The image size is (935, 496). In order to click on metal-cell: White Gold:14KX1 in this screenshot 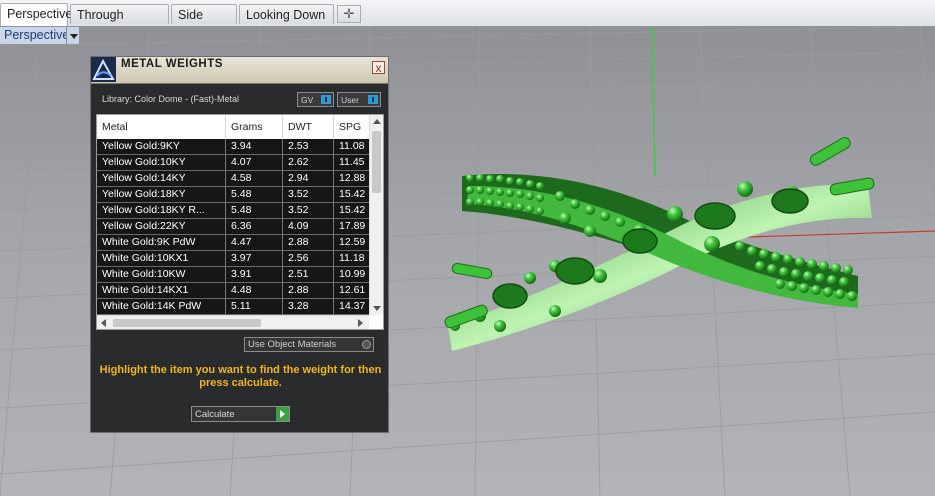, I will do `click(161, 290)`.